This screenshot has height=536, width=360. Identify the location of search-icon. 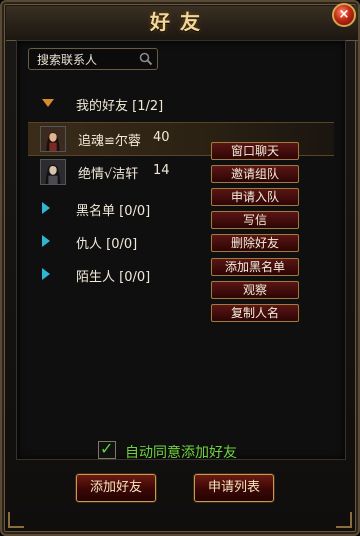
(146, 59).